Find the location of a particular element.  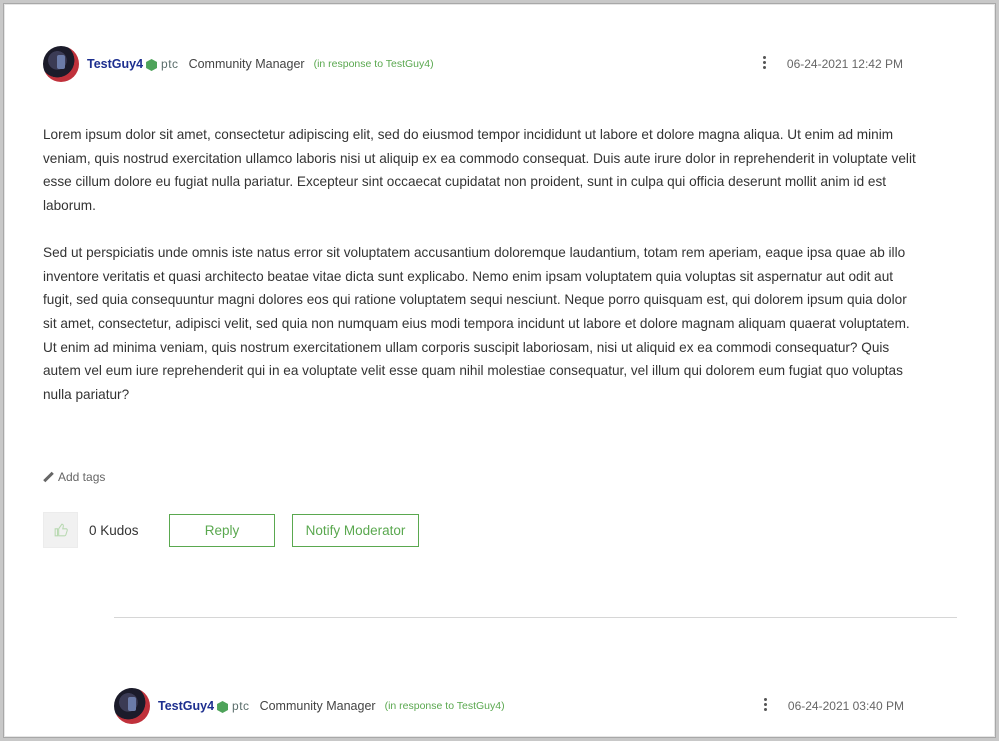

kudo-button is located at coordinates (60, 530).